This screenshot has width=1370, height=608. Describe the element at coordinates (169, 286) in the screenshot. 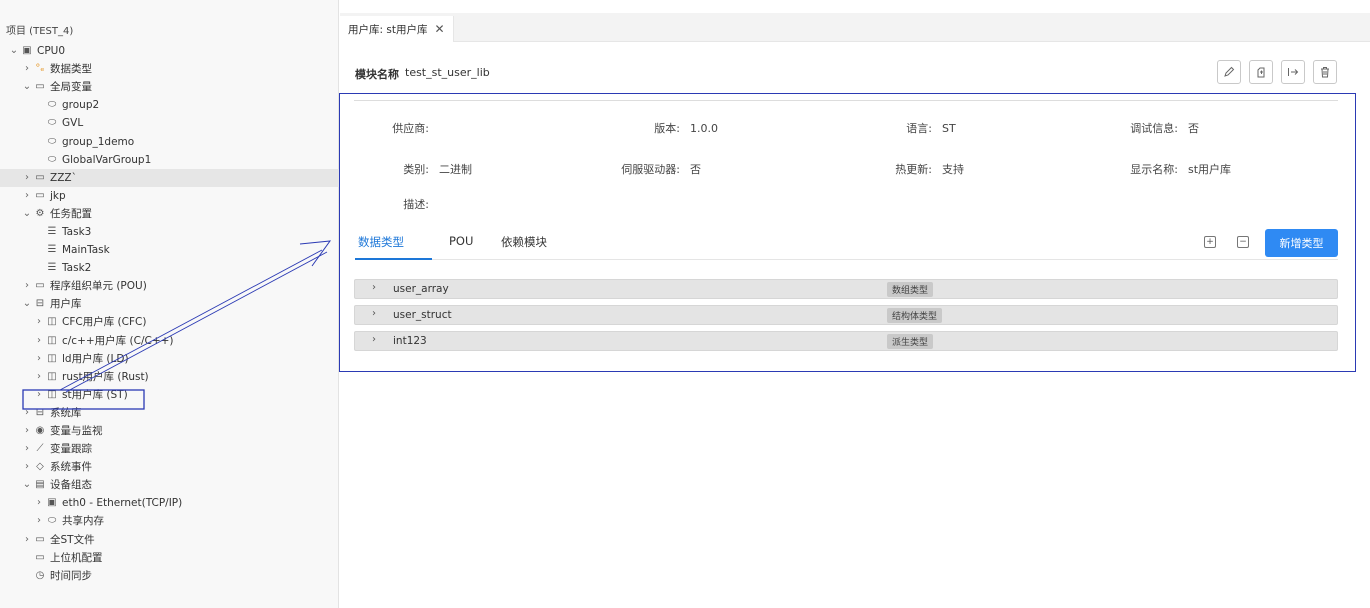

I see `tree-item: › ▭ 程序组织单元 (POU)` at that location.